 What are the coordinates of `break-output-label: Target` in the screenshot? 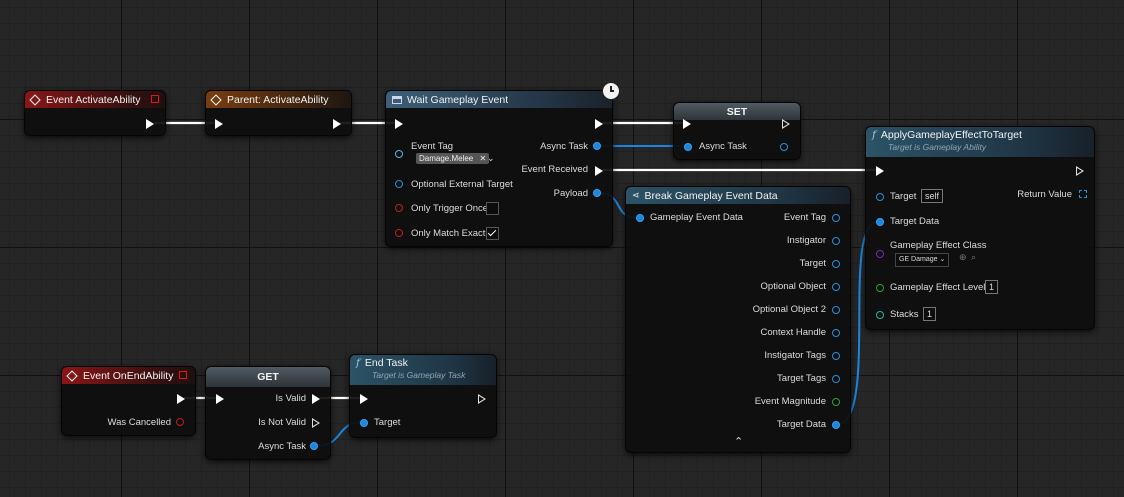 It's located at (812, 263).